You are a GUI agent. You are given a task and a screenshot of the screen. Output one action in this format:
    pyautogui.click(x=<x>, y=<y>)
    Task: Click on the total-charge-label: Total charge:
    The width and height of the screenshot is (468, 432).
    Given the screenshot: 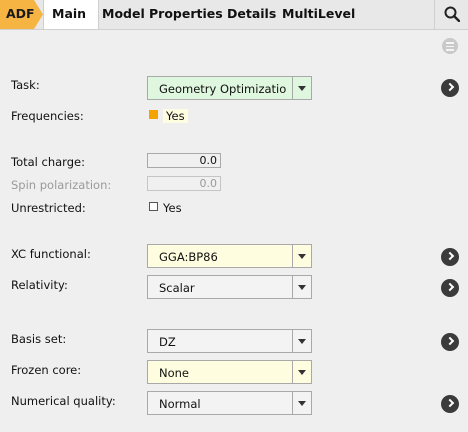 What is the action you would take?
    pyautogui.click(x=48, y=162)
    